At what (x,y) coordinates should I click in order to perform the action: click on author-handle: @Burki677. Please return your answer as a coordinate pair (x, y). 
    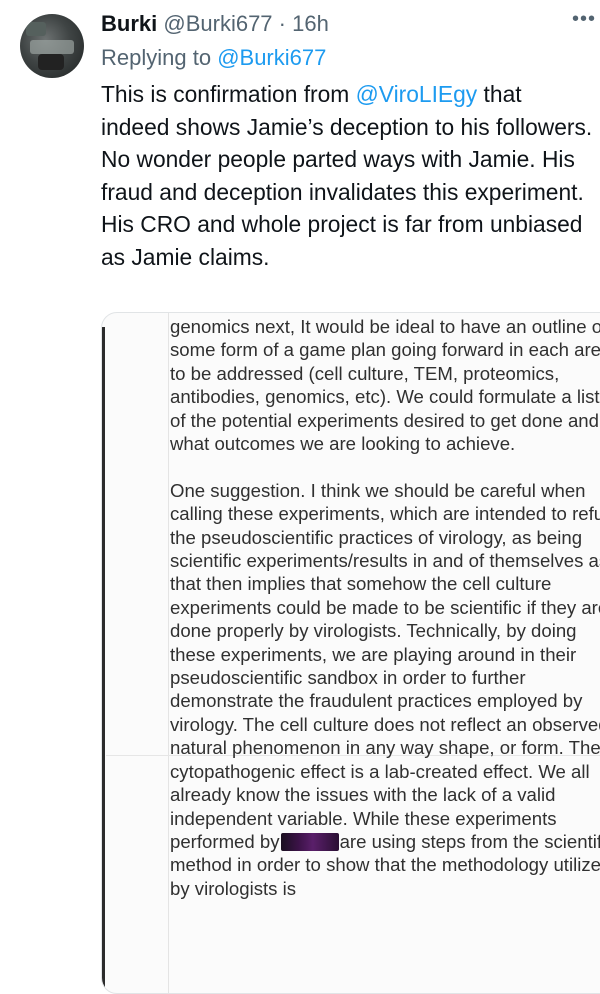
    Looking at the image, I should click on (217, 23).